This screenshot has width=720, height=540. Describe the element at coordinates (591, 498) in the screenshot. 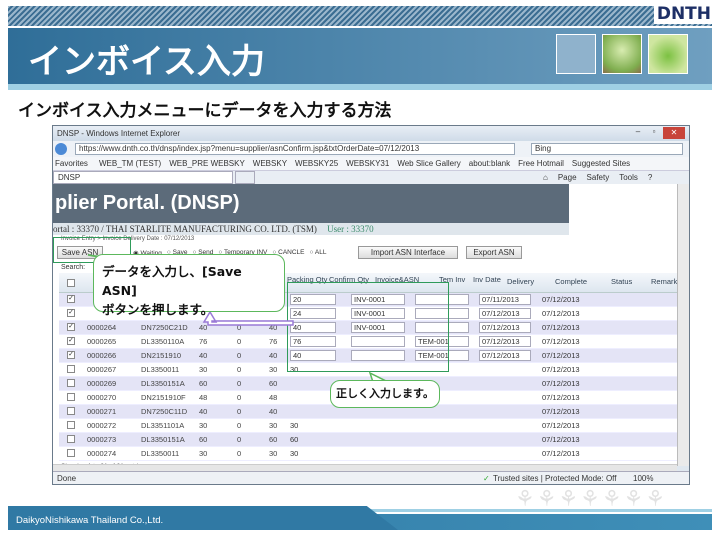

I see `plants-decoration-icon: ⚘⚘⚘⚘⚘⚘⚘` at that location.